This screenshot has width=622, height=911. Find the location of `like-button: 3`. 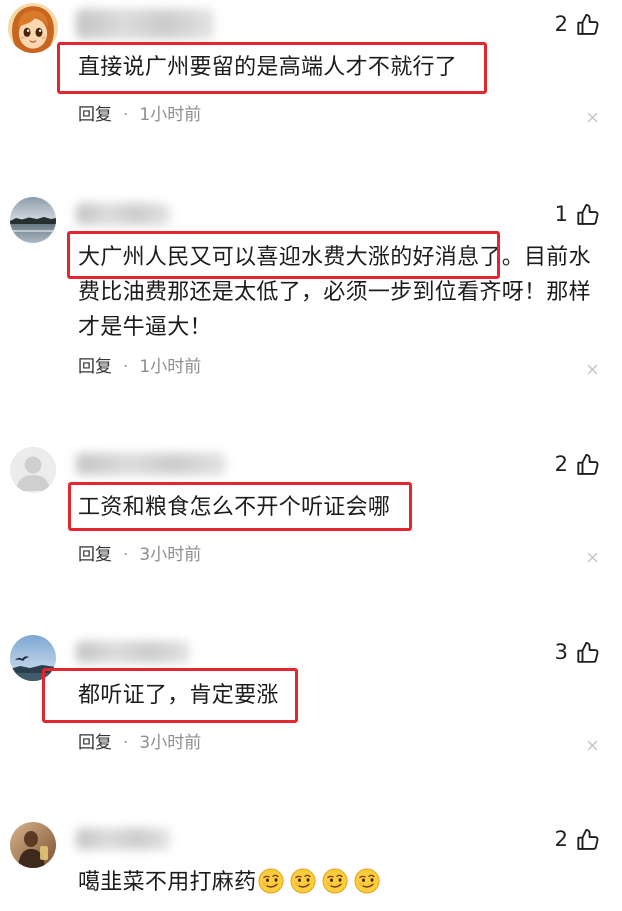

like-button: 3 is located at coordinates (577, 652).